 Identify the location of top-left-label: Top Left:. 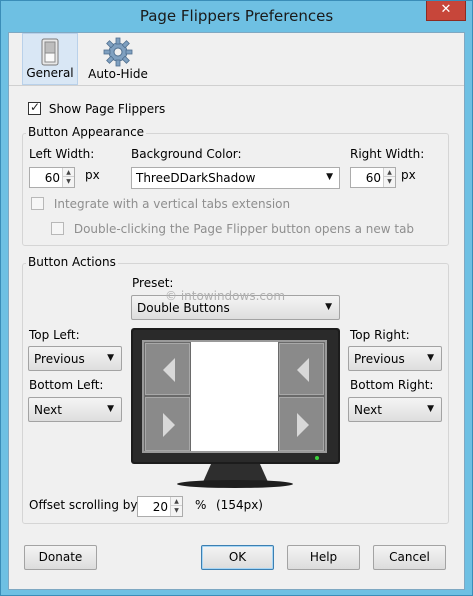
(54, 335).